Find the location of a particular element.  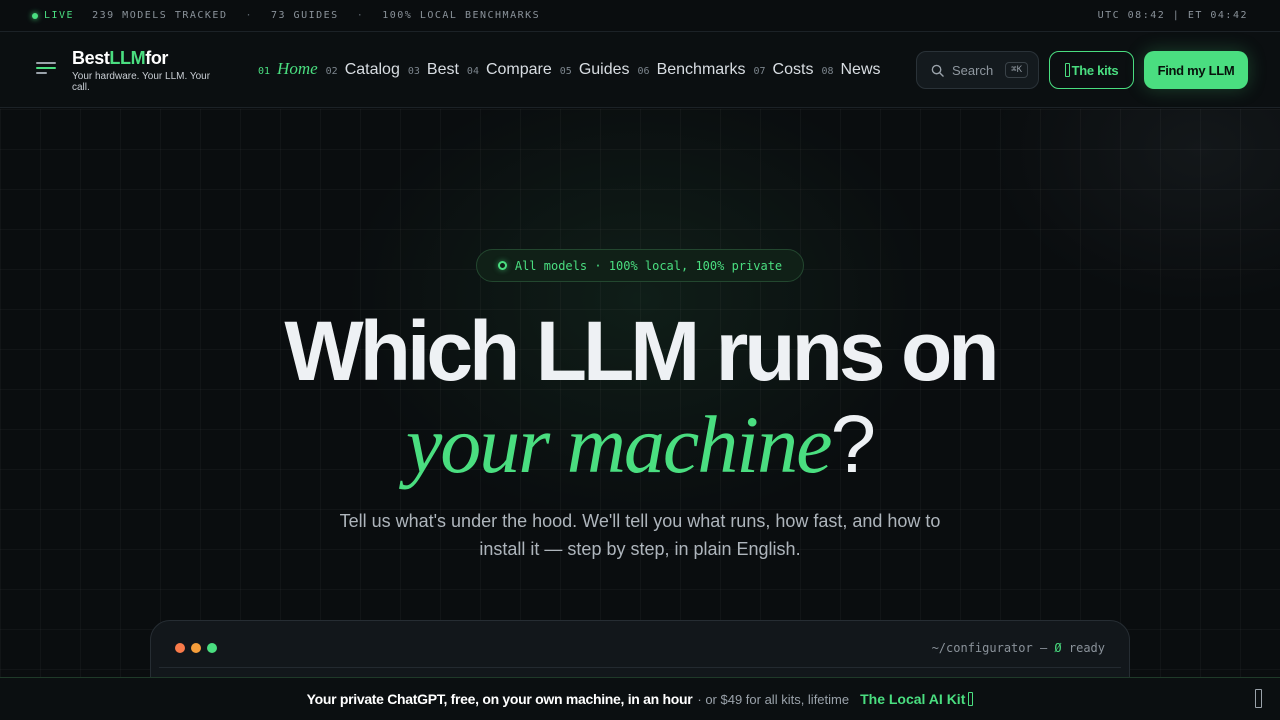

promo-cta-label: The Local AI Kit is located at coordinates (913, 699).